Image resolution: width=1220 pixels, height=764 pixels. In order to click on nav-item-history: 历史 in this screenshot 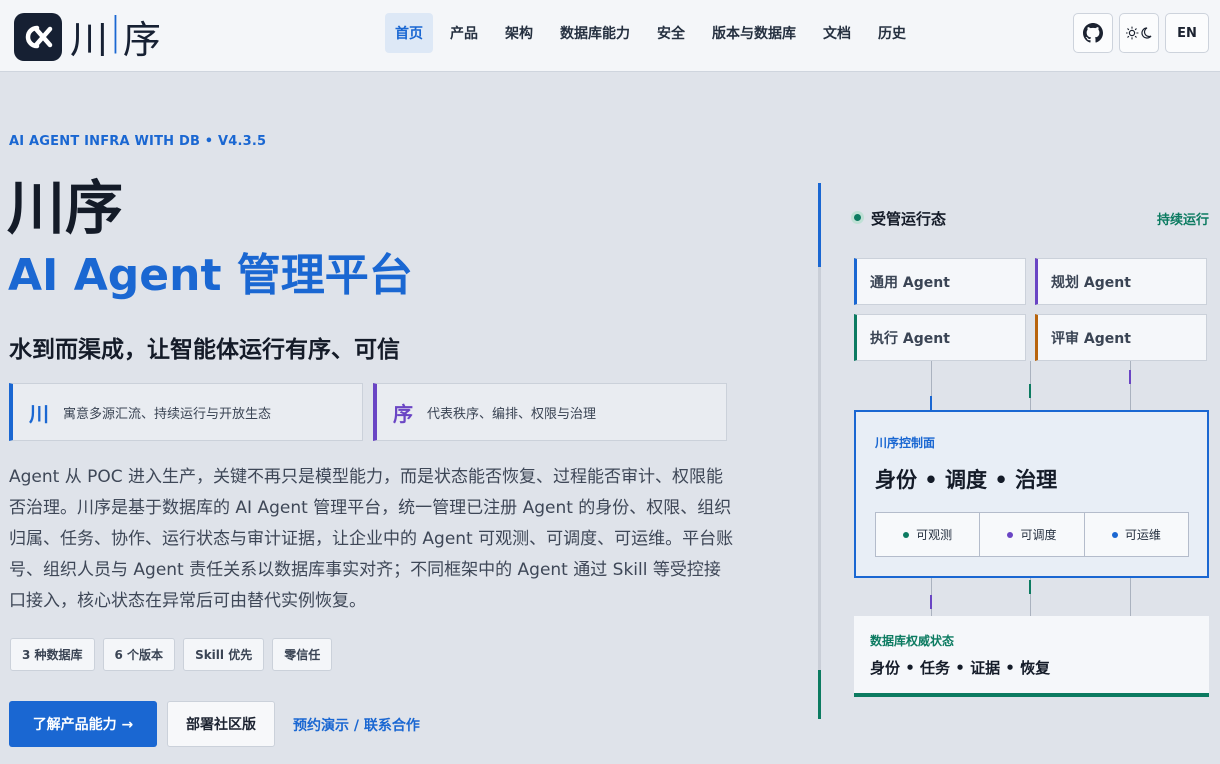, I will do `click(892, 33)`.